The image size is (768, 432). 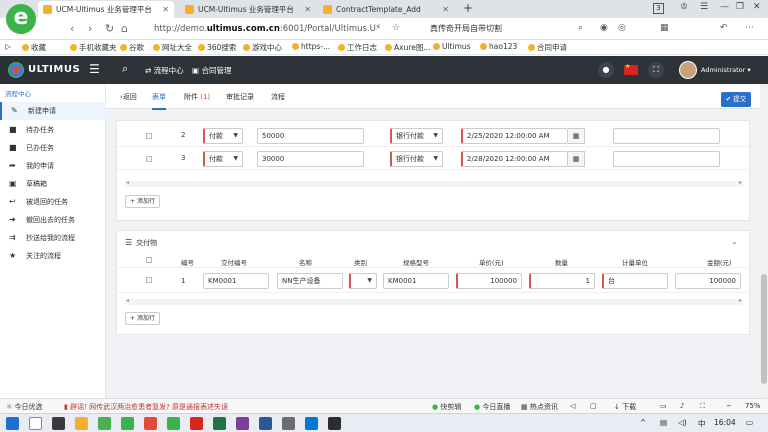 What do you see at coordinates (219, 423) in the screenshot?
I see `excel-icon` at bounding box center [219, 423].